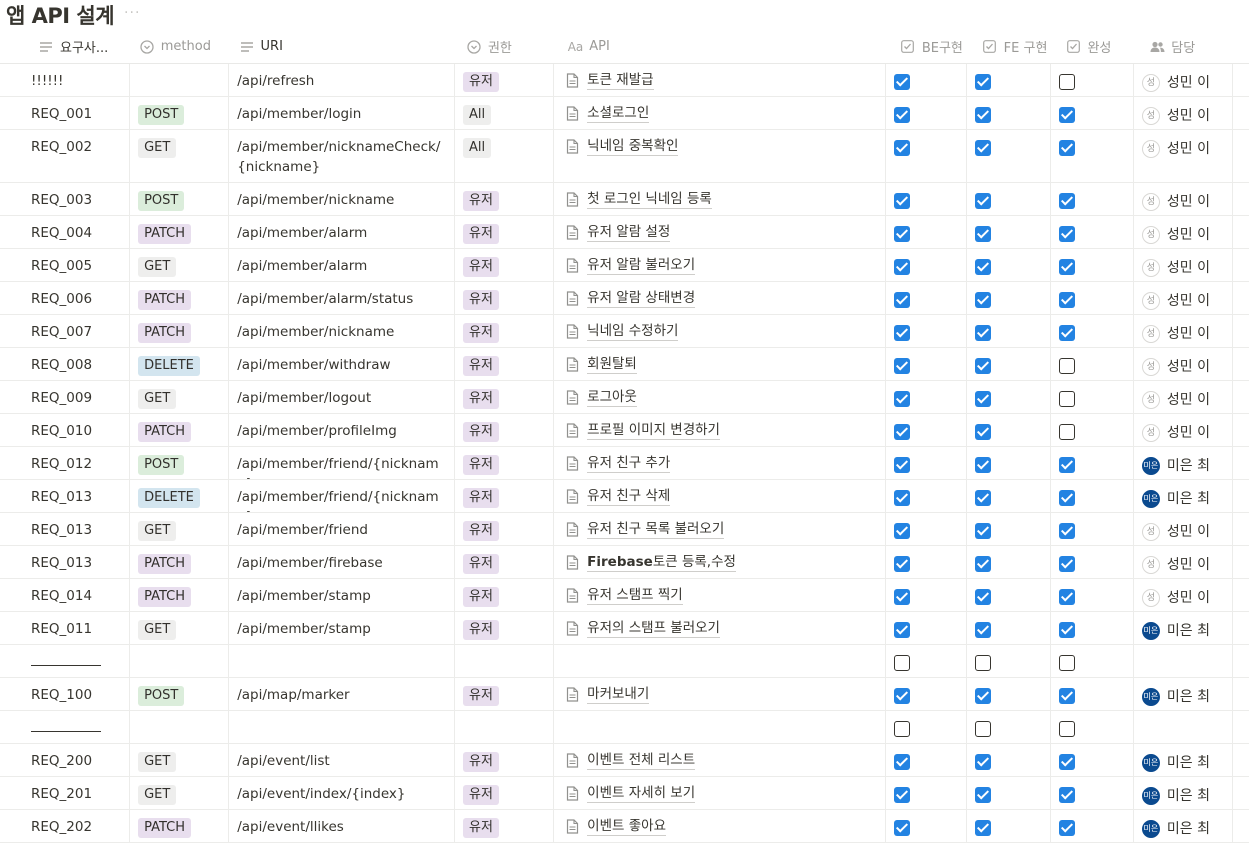 Image resolution: width=1249 pixels, height=844 pixels. Describe the element at coordinates (638, 199) in the screenshot. I see `api-page-link: 첫 로그인 닉네임 등록` at that location.